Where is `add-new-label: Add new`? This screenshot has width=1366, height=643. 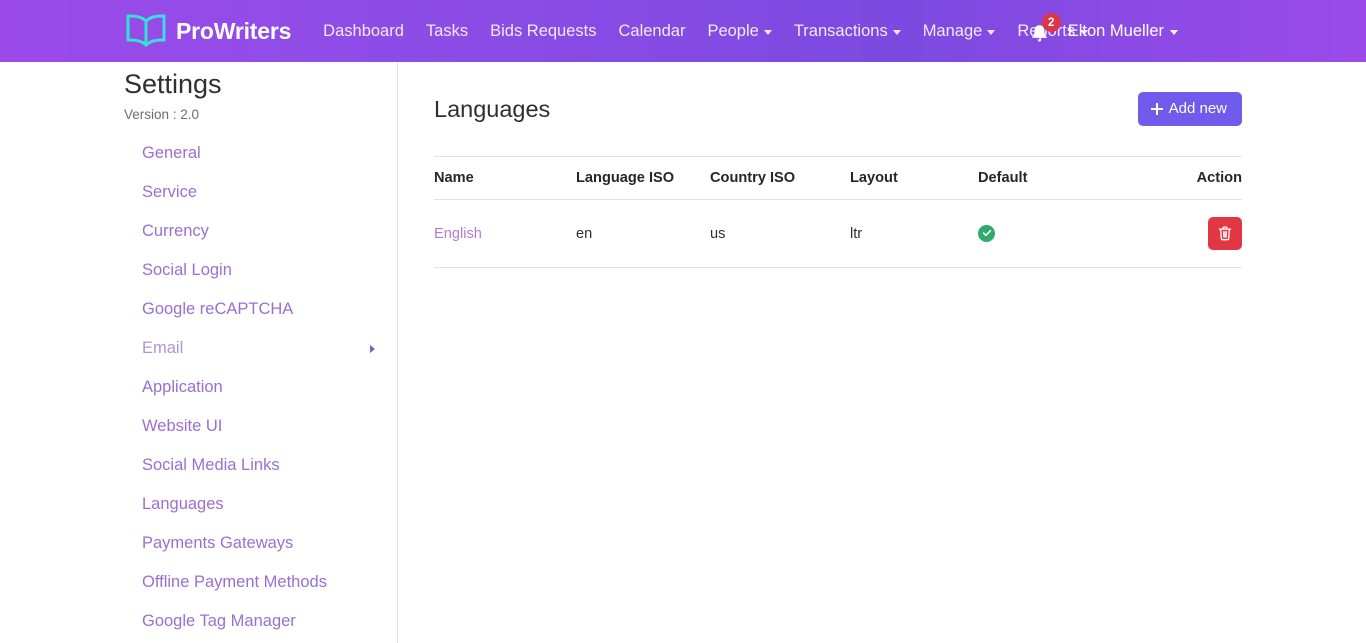 add-new-label: Add new is located at coordinates (1197, 108).